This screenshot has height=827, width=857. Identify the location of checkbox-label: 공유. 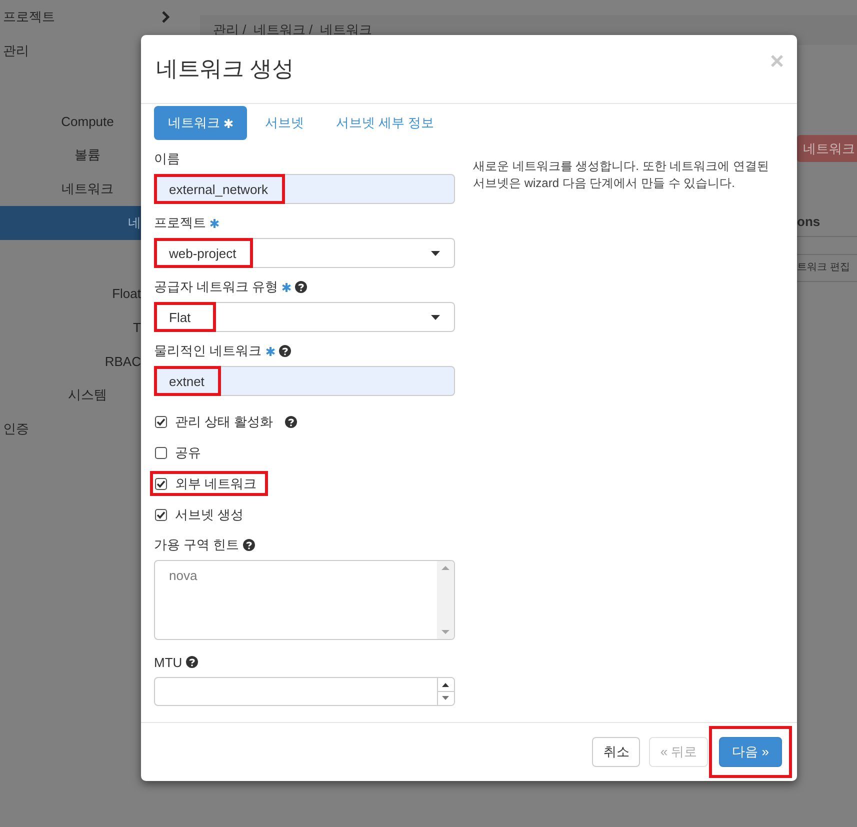
(188, 453).